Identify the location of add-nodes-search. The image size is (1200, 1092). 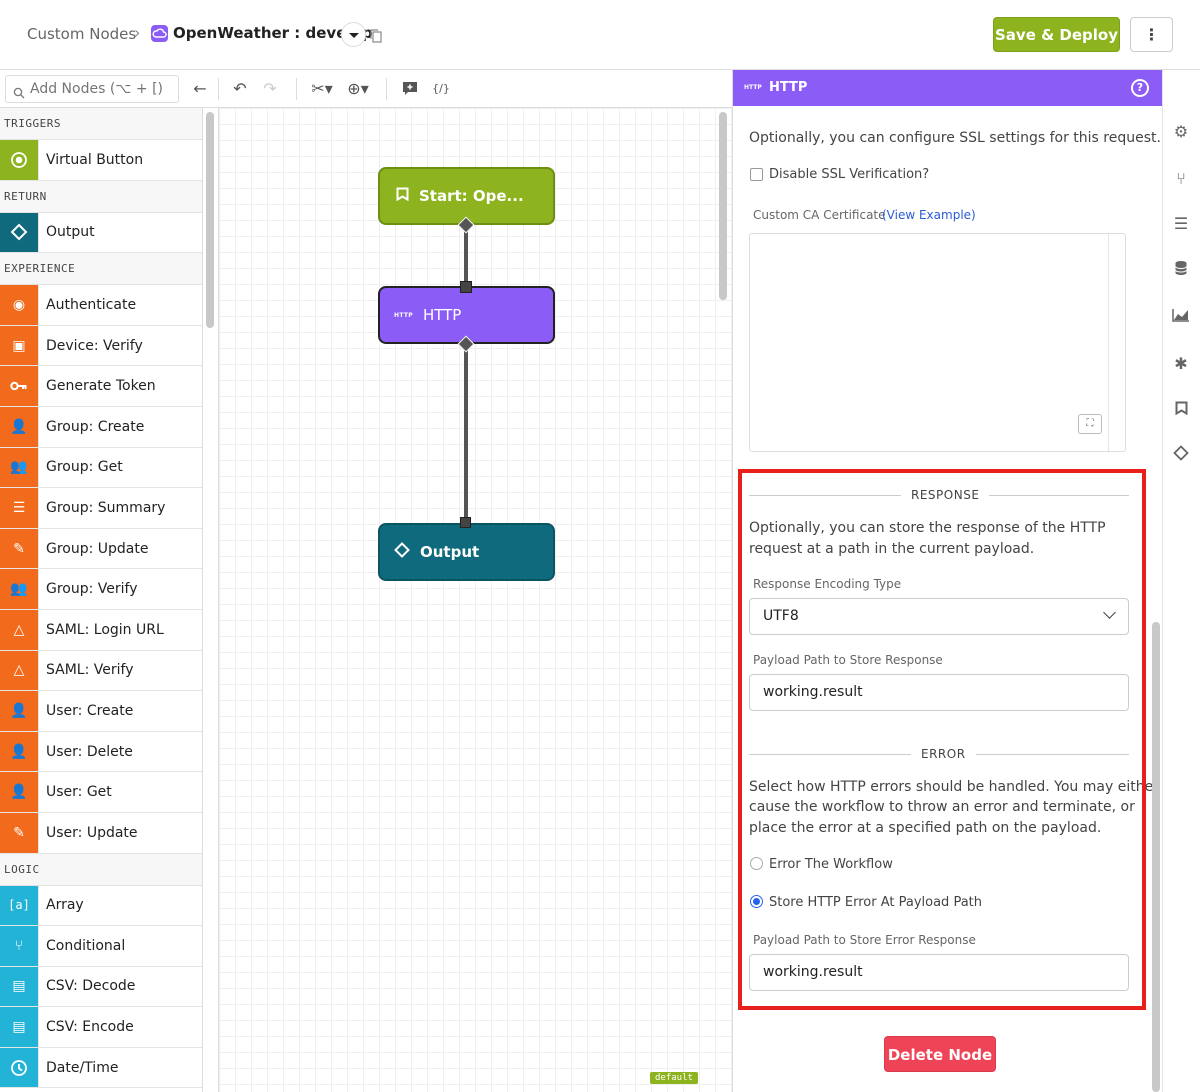
(92, 89).